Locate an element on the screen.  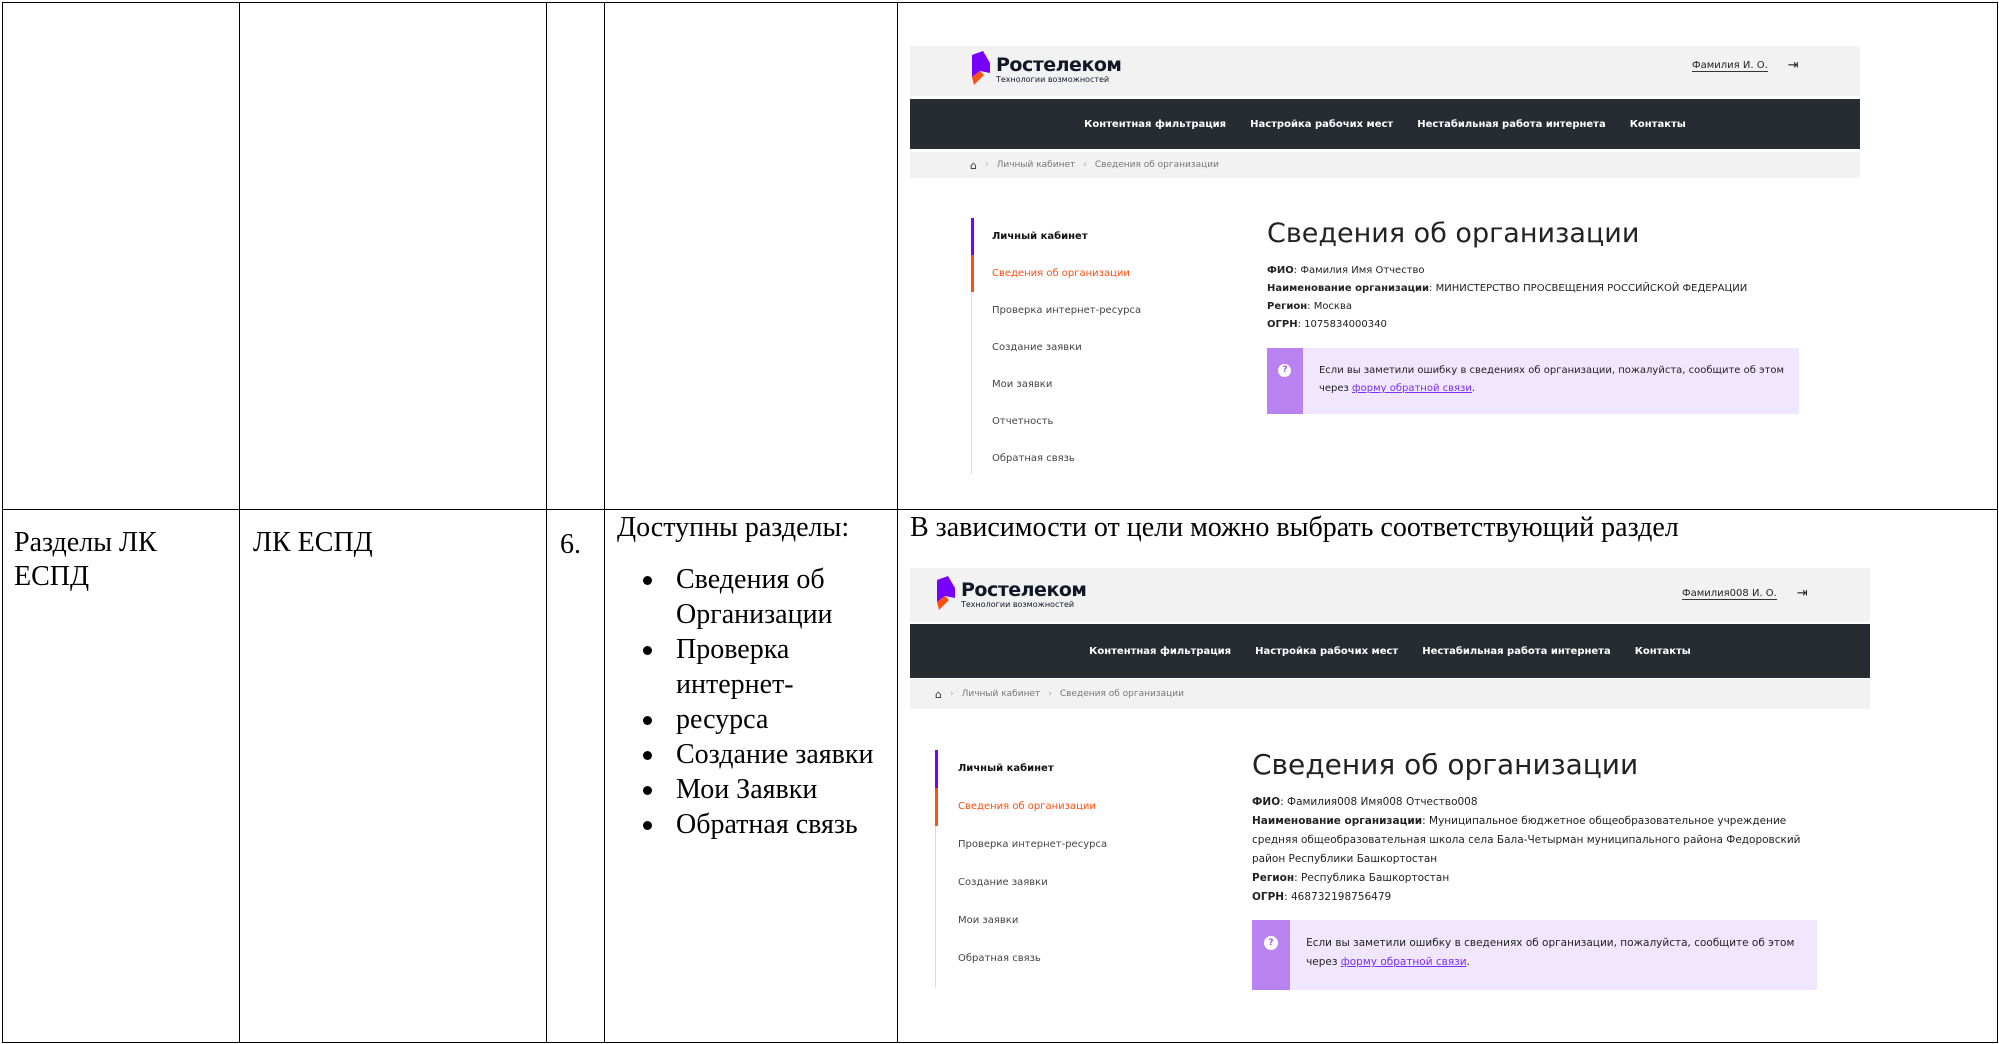
table-cell-r2c2 is located at coordinates (393, 776).